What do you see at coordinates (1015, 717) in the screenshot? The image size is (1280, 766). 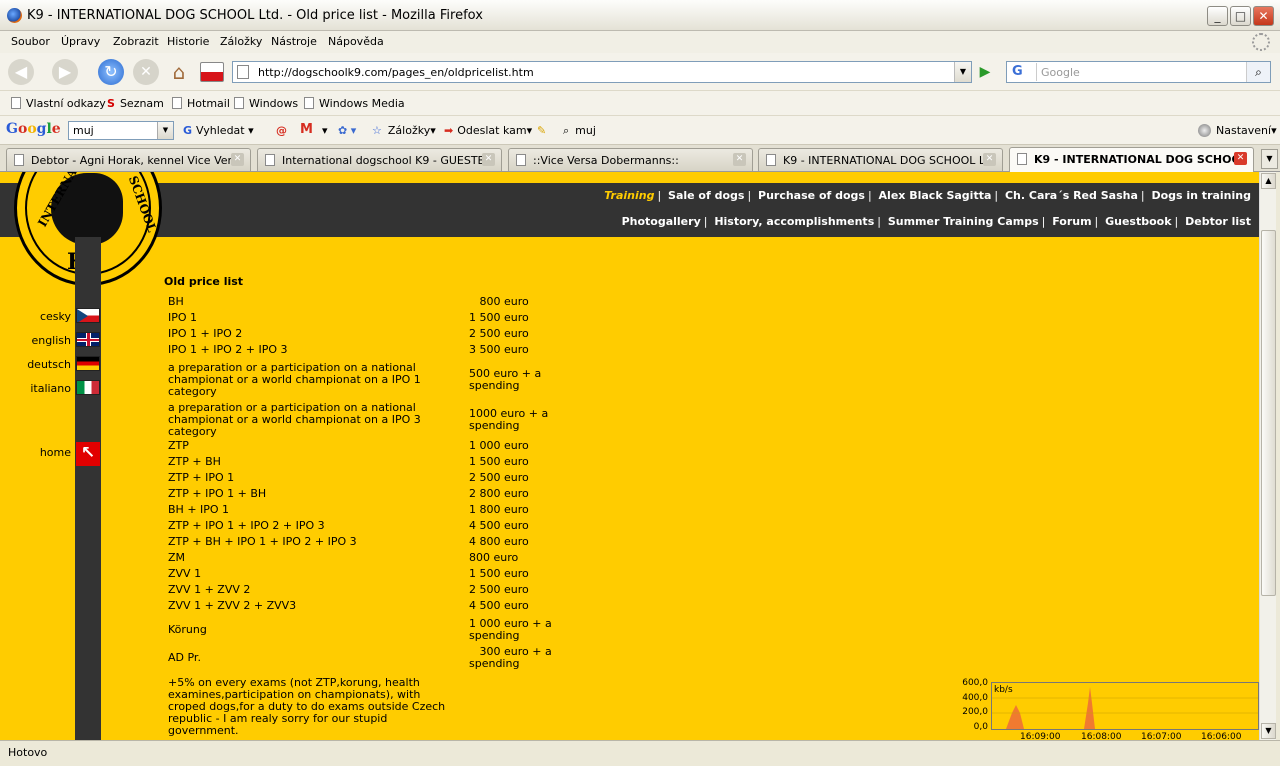 I see `graph-spike` at bounding box center [1015, 717].